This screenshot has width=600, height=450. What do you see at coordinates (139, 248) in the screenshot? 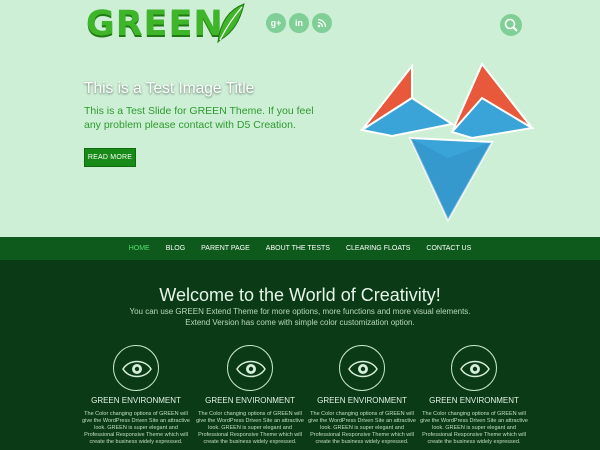
I see `nav-item-home: HOME` at bounding box center [139, 248].